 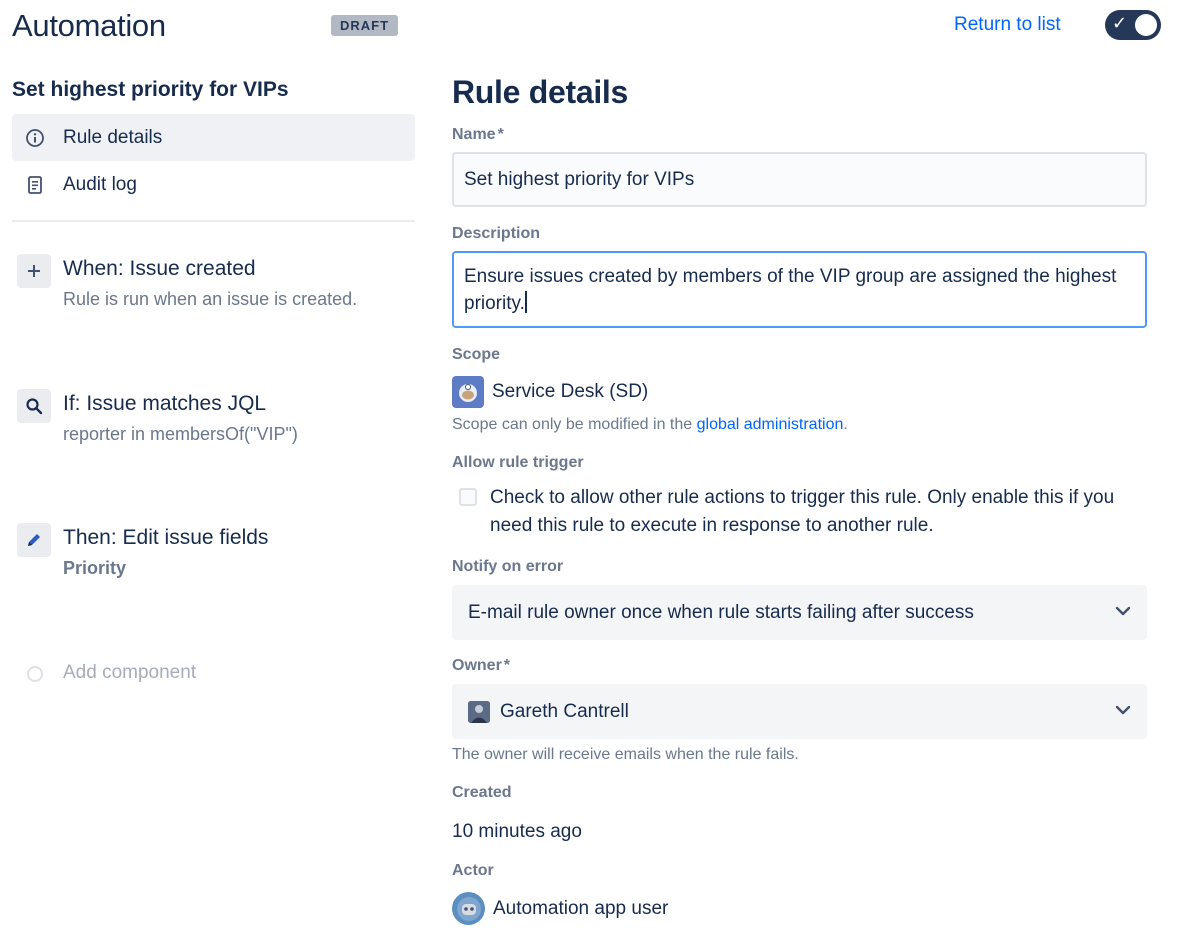 What do you see at coordinates (570, 391) in the screenshot?
I see `scope-name: Service Desk (SD)` at bounding box center [570, 391].